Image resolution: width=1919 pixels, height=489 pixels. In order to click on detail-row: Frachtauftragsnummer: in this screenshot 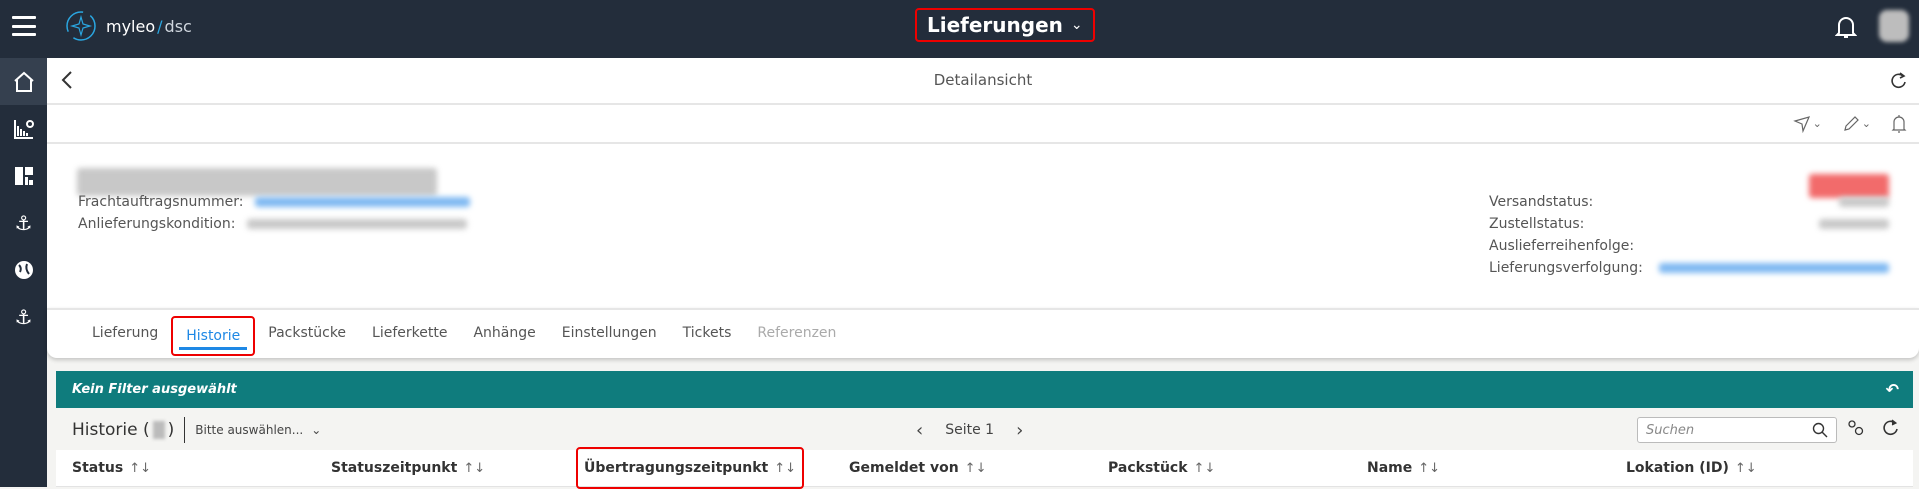, I will do `click(274, 202)`.